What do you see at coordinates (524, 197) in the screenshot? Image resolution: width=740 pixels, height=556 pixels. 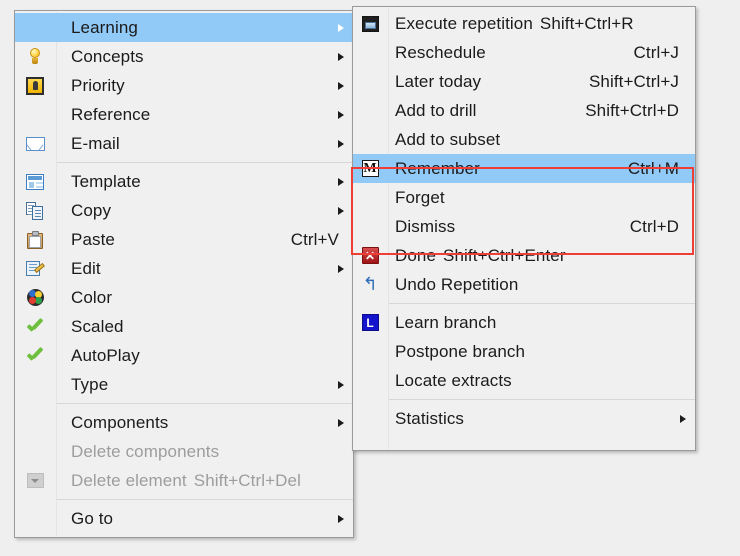 I see `menu-item-forget: Forget` at bounding box center [524, 197].